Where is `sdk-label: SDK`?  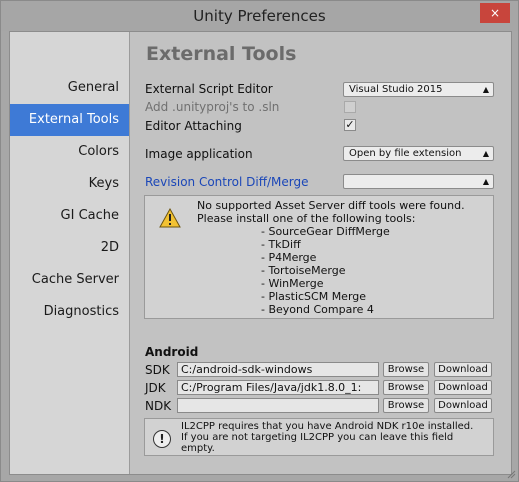
sdk-label: SDK is located at coordinates (157, 370).